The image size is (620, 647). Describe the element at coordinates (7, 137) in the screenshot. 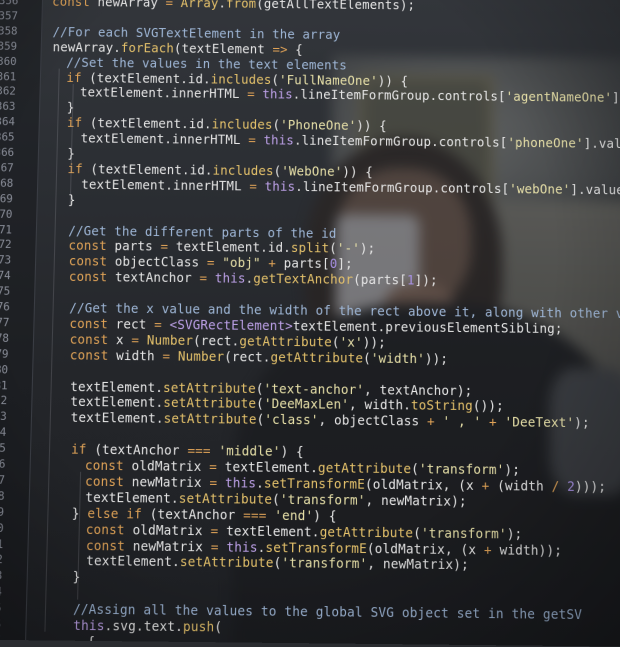

I see `line-number: 365` at that location.